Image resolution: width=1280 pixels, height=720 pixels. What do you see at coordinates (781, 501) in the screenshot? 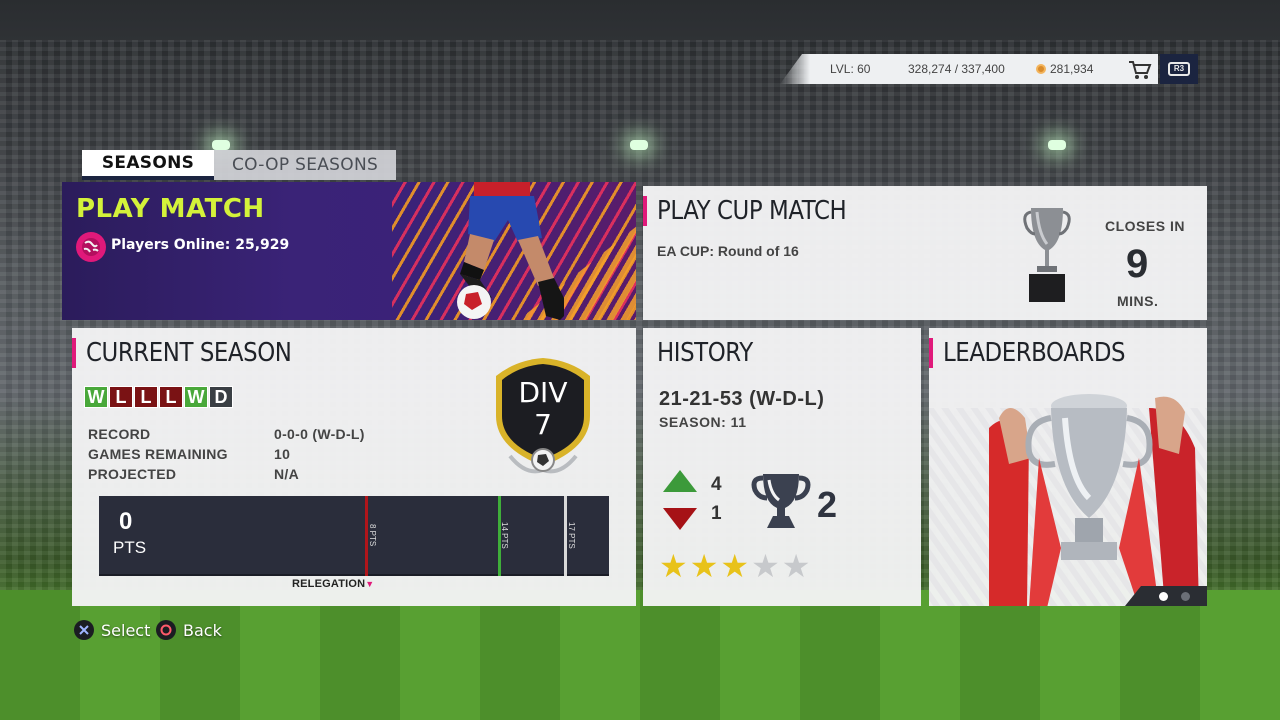
I see `trophy-icon` at bounding box center [781, 501].